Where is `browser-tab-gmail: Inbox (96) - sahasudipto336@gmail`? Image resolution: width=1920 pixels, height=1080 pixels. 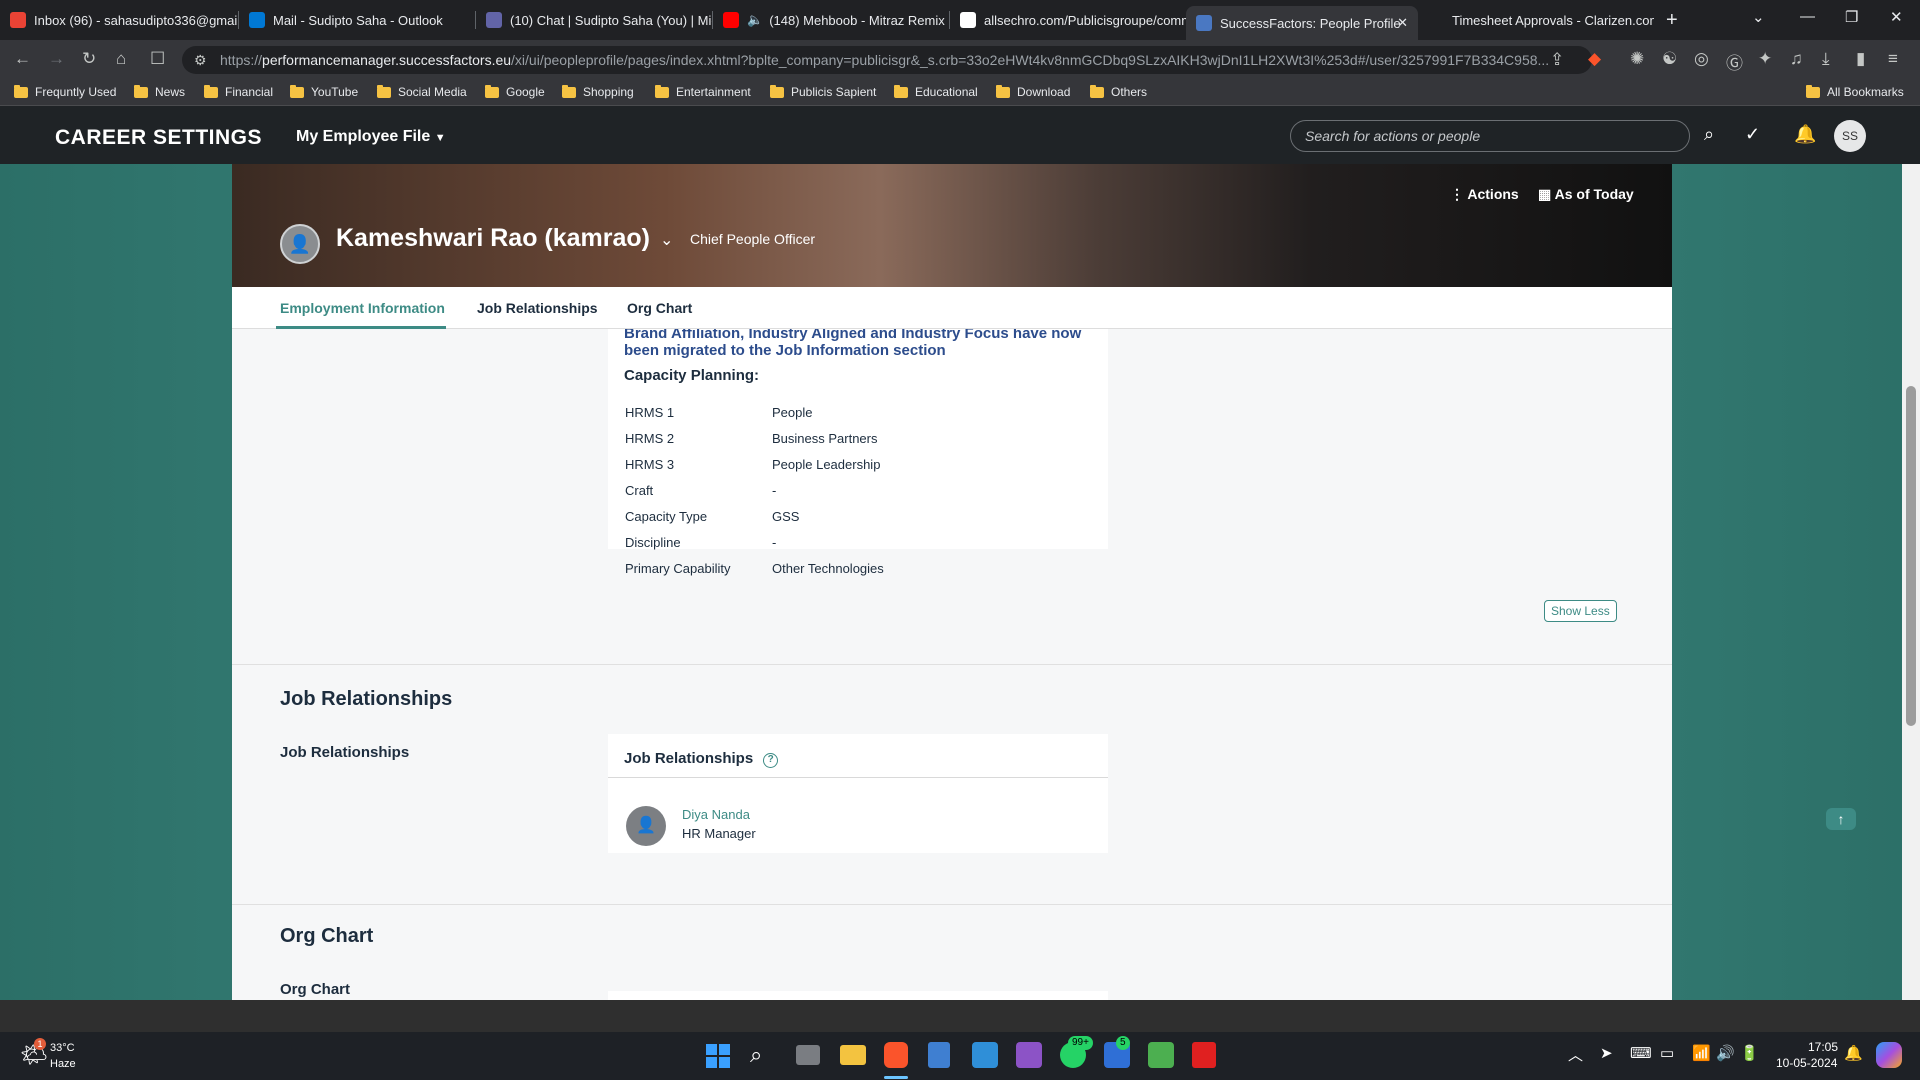 browser-tab-gmail: Inbox (96) - sahasudipto336@gmail is located at coordinates (119, 20).